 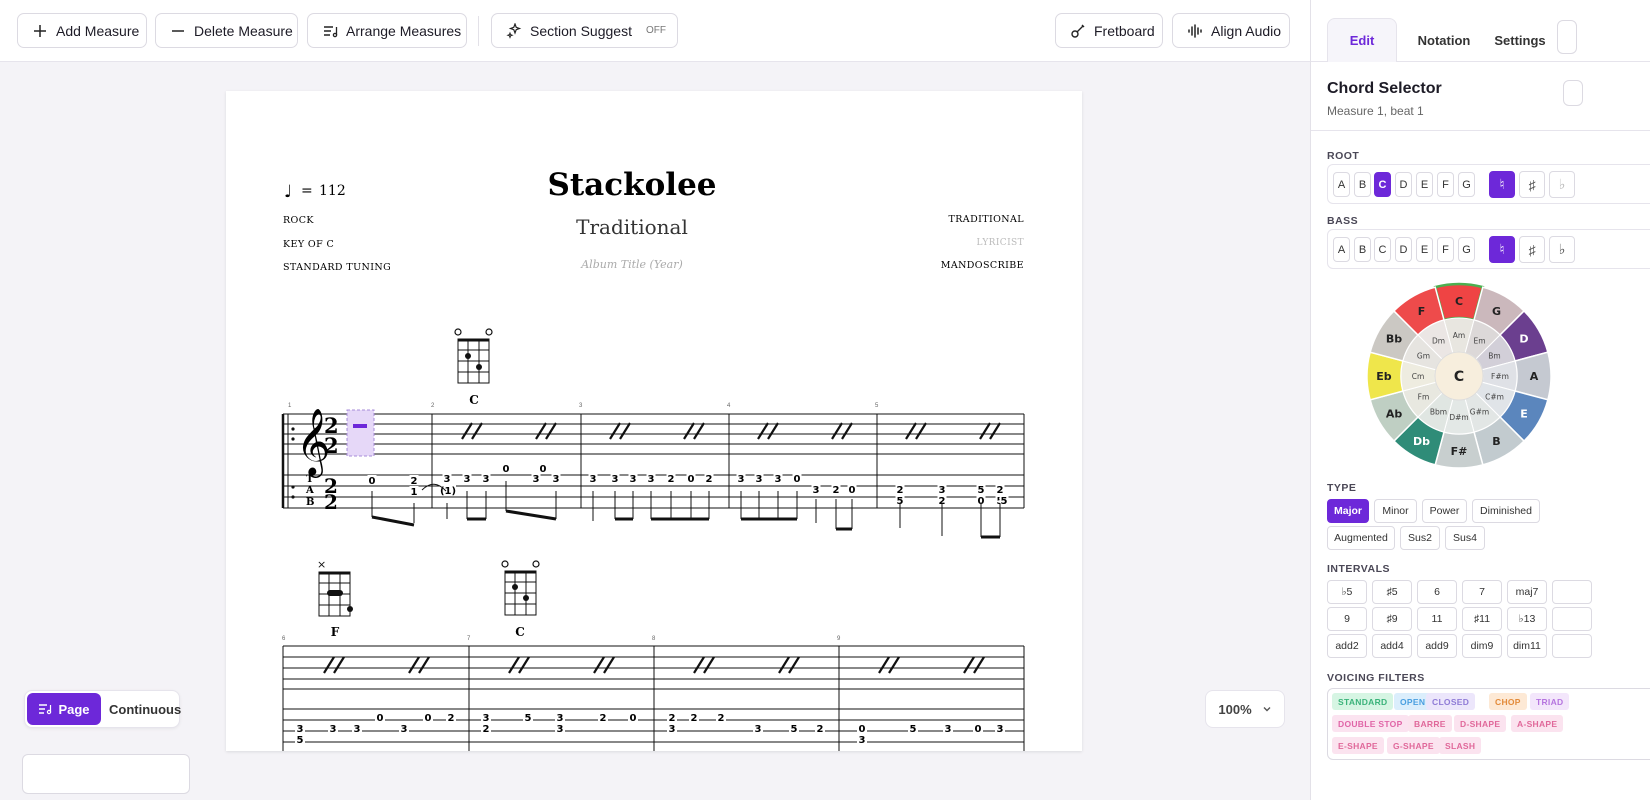 What do you see at coordinates (1362, 184) in the screenshot?
I see `root-note-b: B` at bounding box center [1362, 184].